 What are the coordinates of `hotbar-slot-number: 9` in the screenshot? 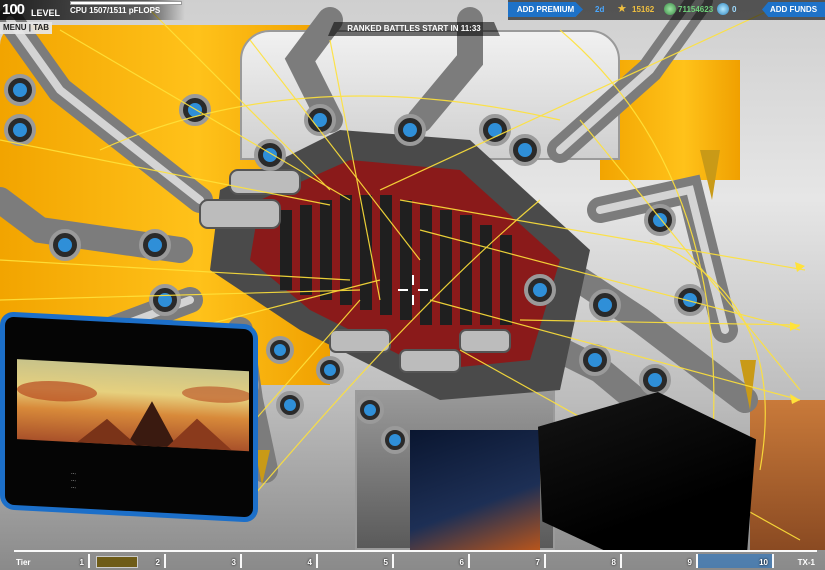 It's located at (689, 562).